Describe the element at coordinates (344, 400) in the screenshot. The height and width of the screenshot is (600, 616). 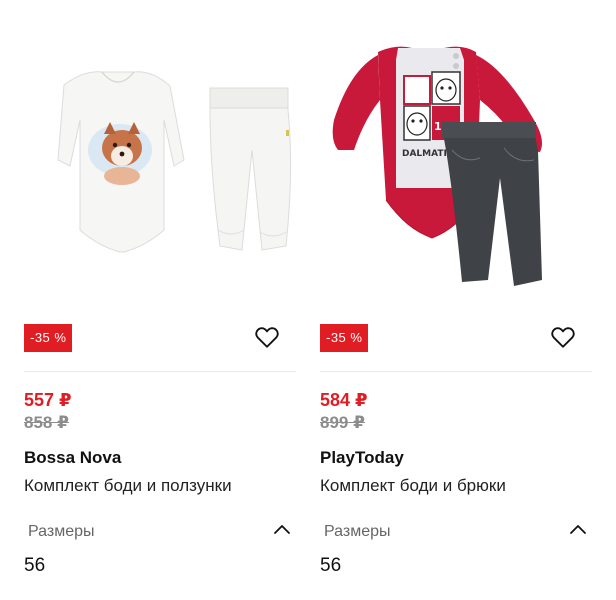
I see `price-current: 584 ₽` at that location.